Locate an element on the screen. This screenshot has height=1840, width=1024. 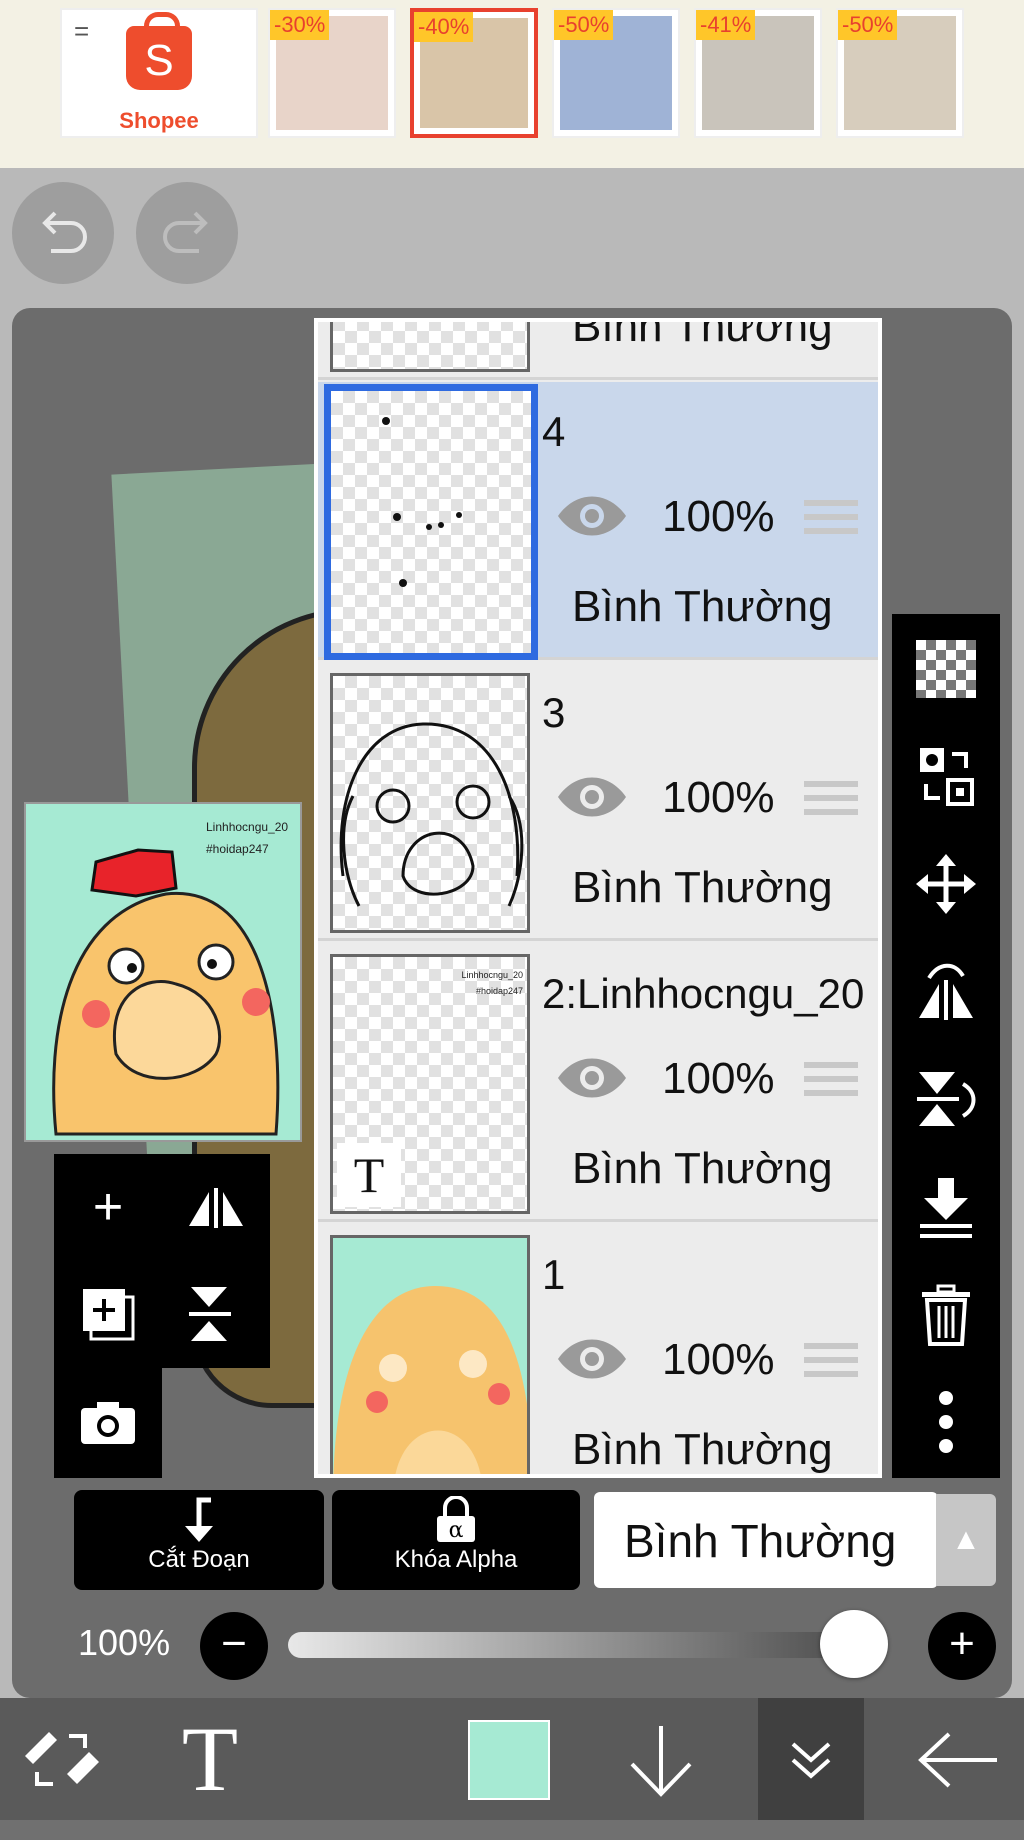
ad-product-card: -41% is located at coordinates (758, 73).